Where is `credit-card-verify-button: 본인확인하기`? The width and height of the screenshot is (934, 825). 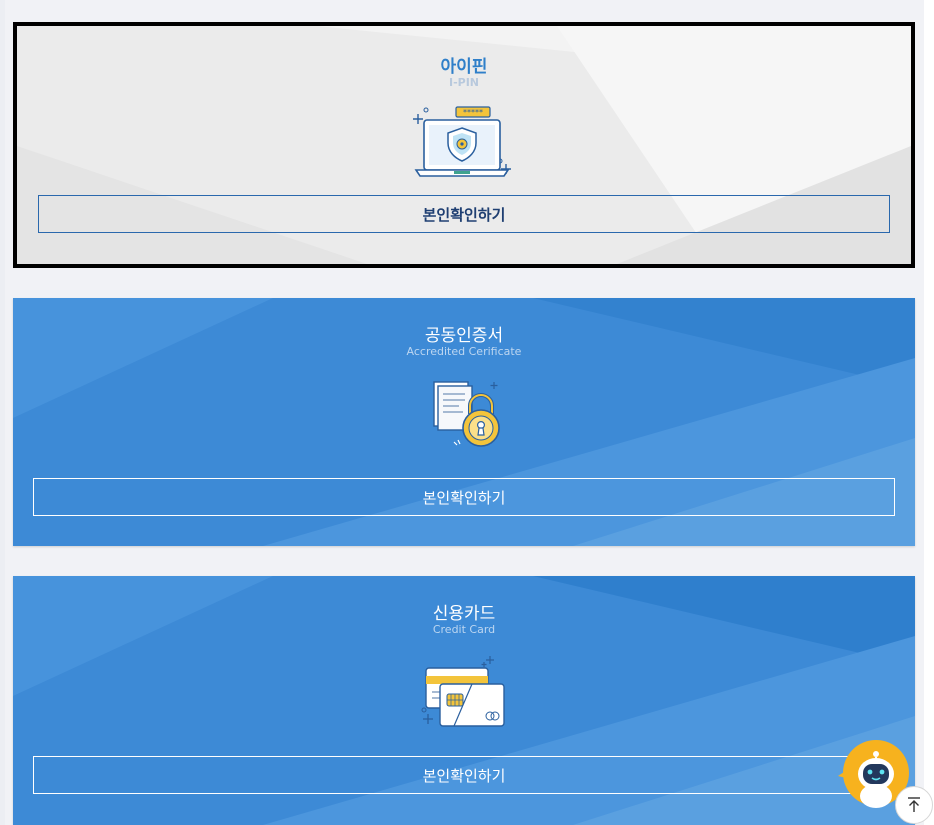
credit-card-verify-button: 본인확인하기 is located at coordinates (464, 775).